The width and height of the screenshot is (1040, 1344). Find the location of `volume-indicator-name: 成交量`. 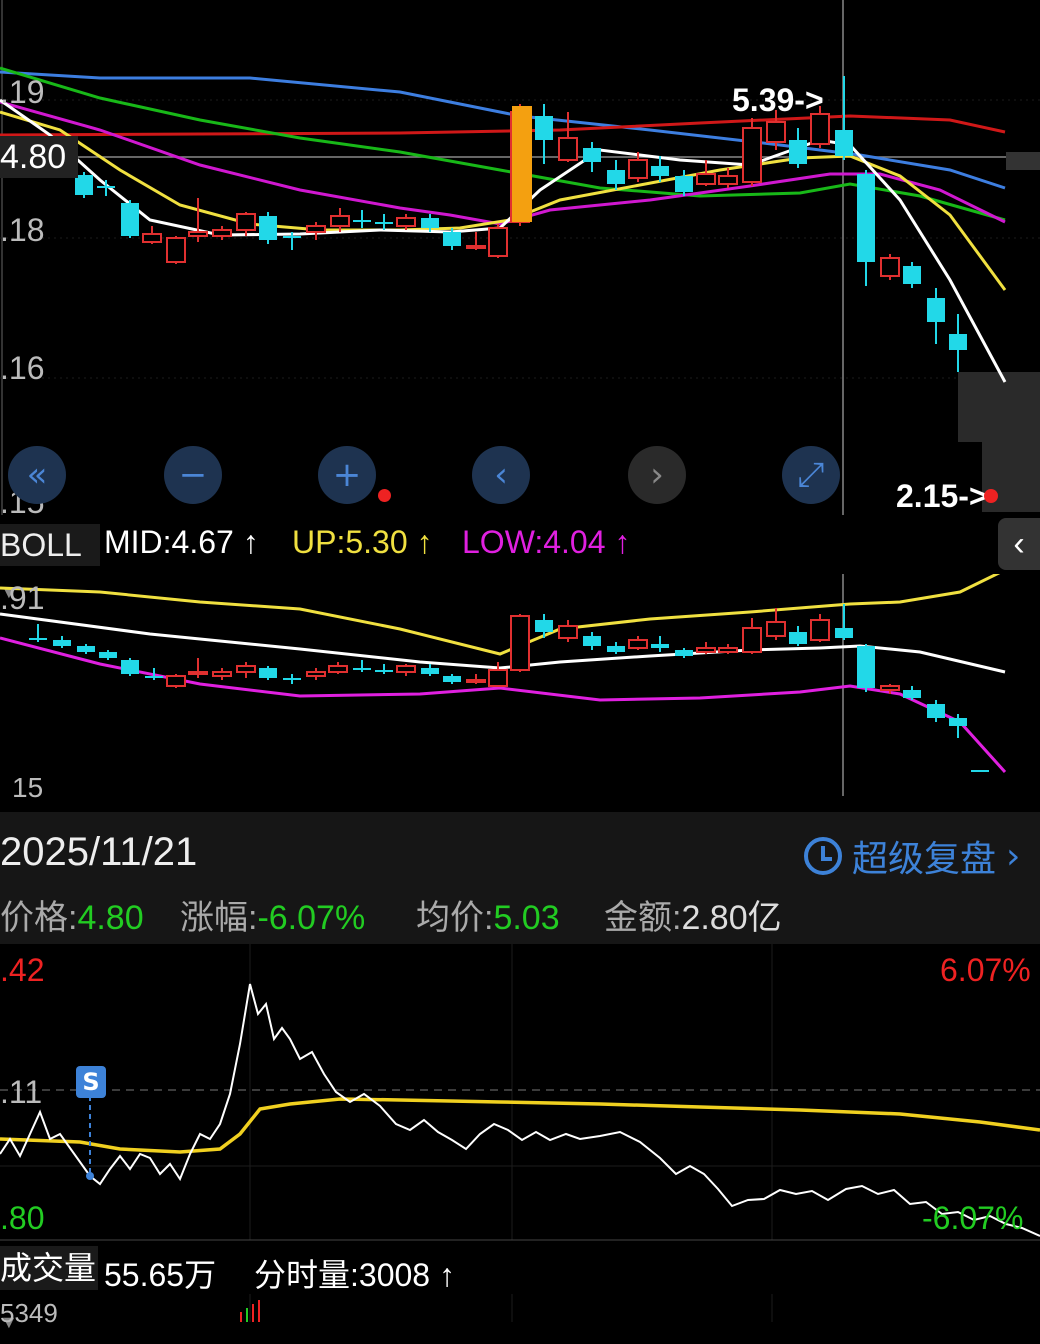

volume-indicator-name: 成交量 is located at coordinates (48, 1268).